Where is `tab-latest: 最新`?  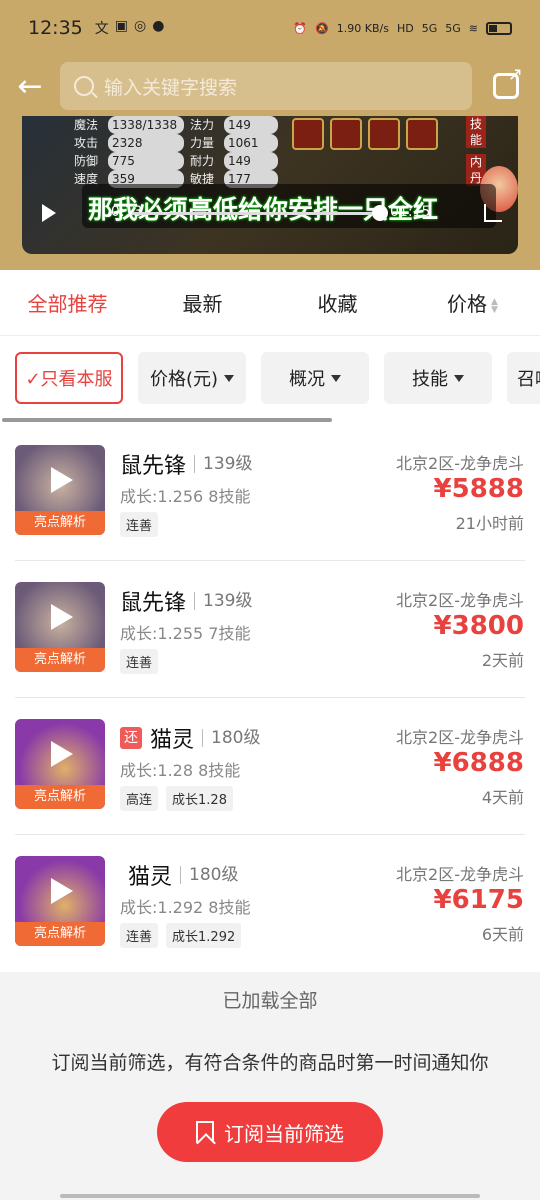
tab-latest: 最新 is located at coordinates (202, 302).